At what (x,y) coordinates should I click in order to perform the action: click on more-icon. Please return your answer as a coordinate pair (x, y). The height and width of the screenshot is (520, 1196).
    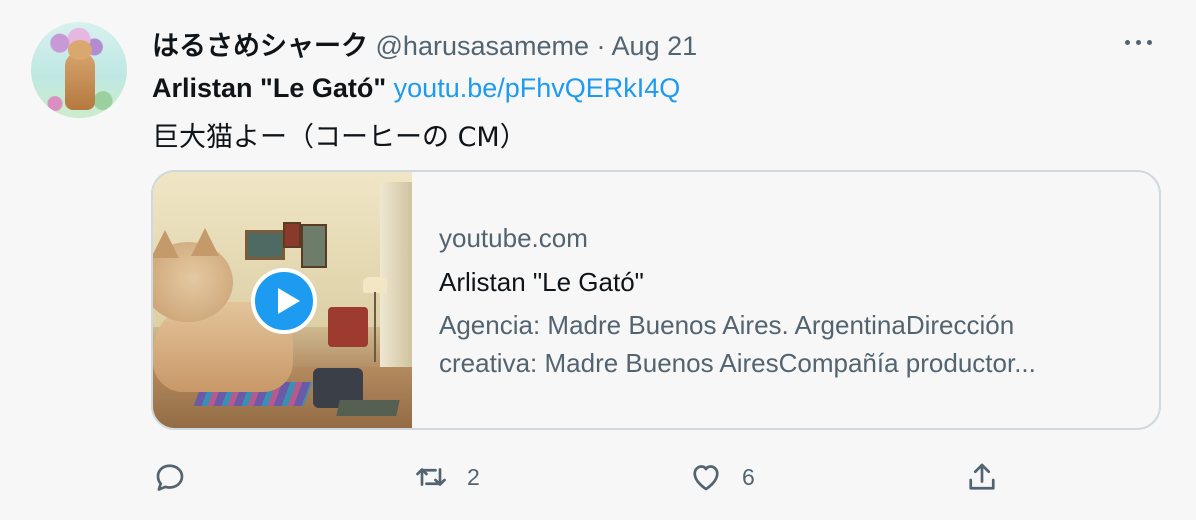
    Looking at the image, I should click on (1144, 42).